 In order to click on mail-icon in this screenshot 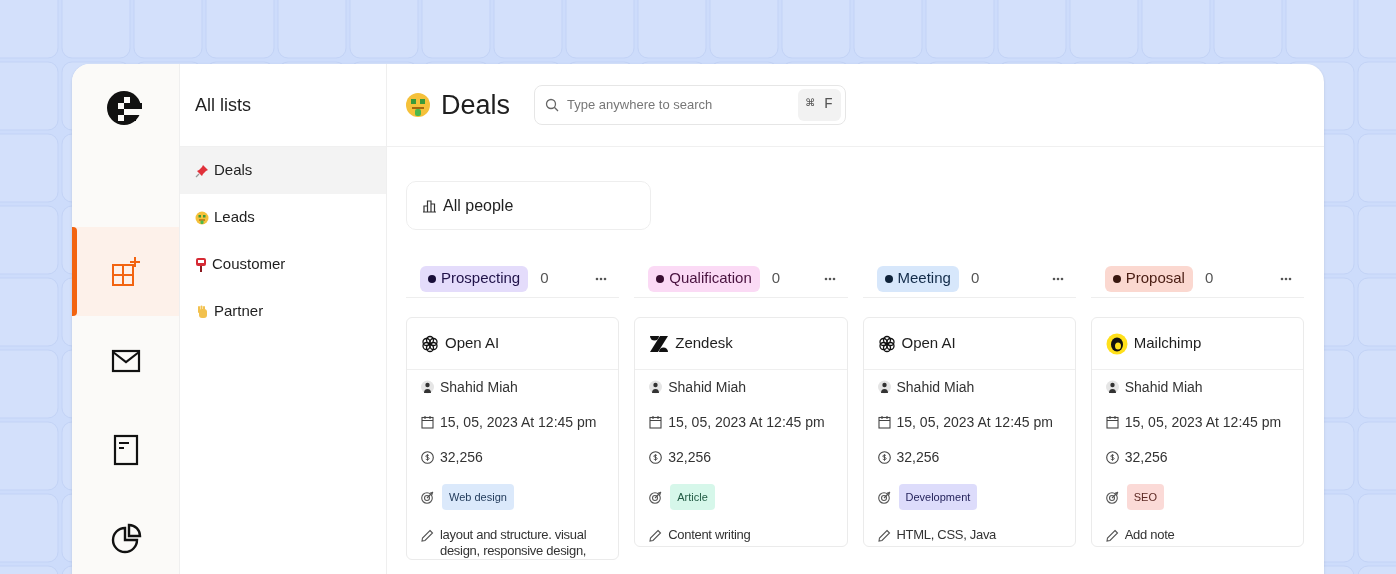, I will do `click(125, 361)`.